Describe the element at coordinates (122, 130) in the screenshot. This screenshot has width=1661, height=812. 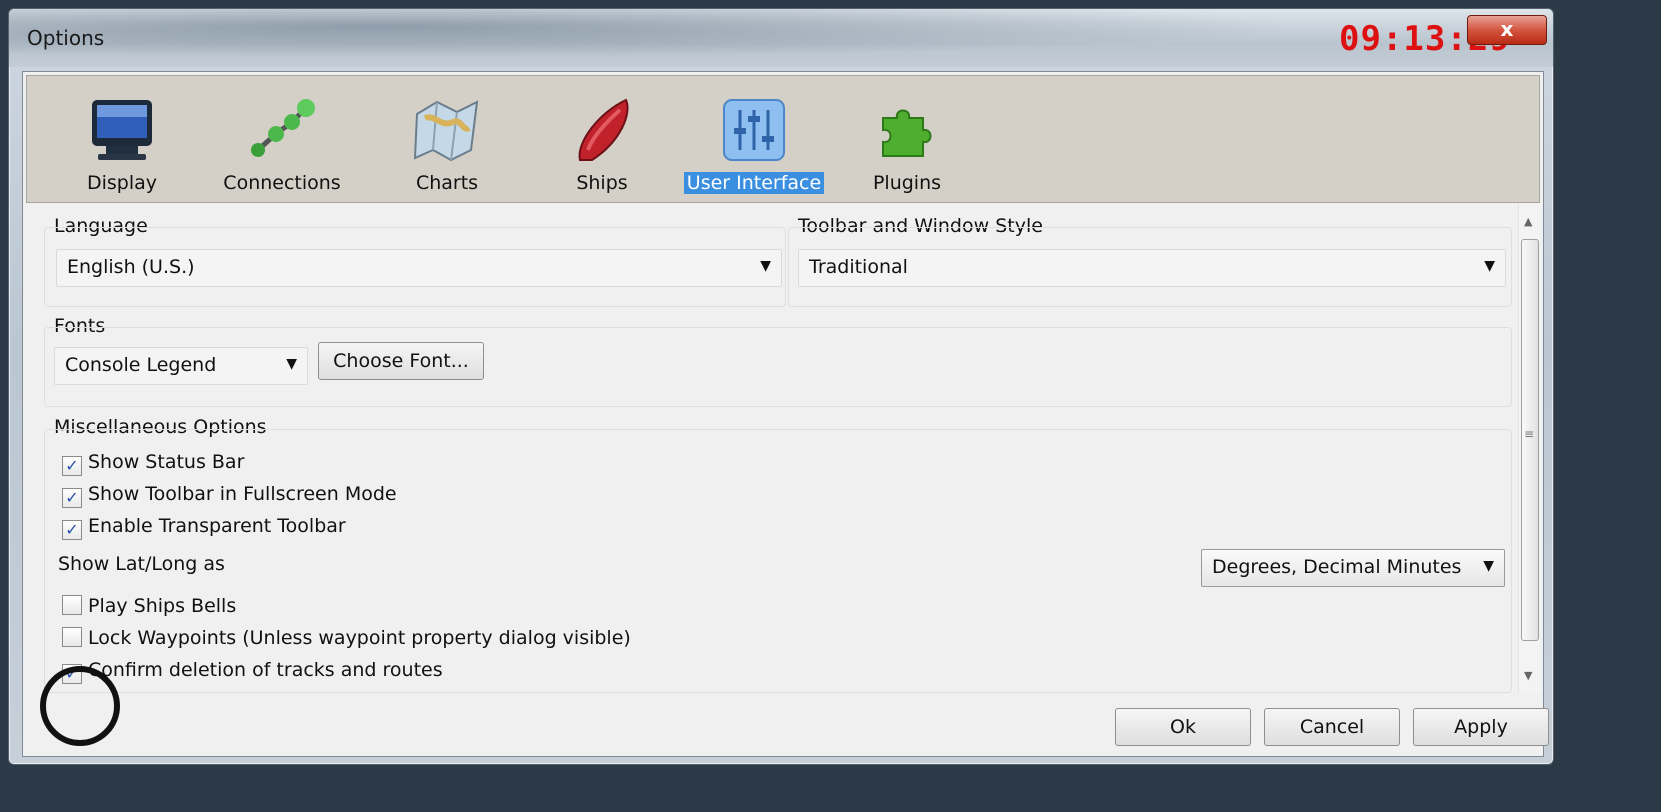
I see `monitor-icon` at that location.